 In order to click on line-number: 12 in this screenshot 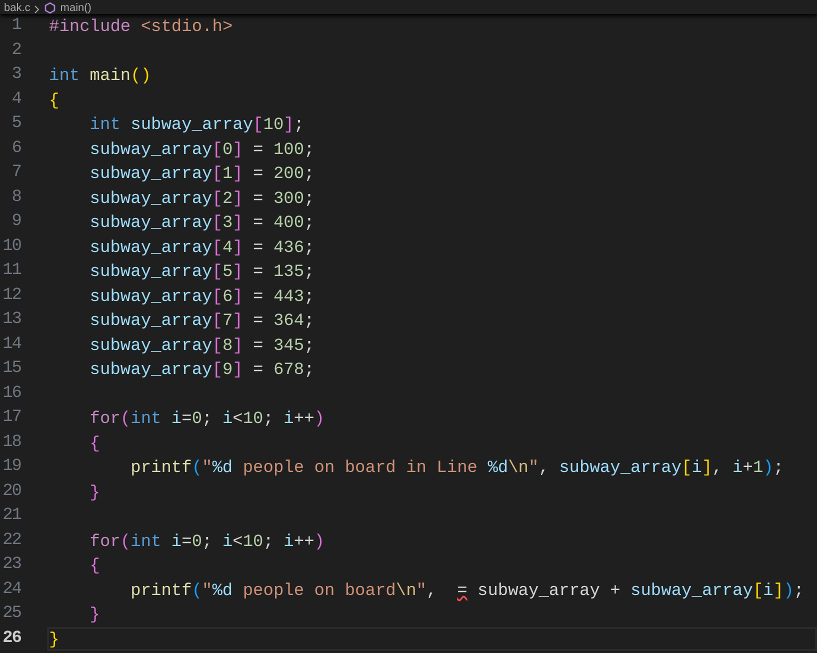, I will do `click(11, 295)`.